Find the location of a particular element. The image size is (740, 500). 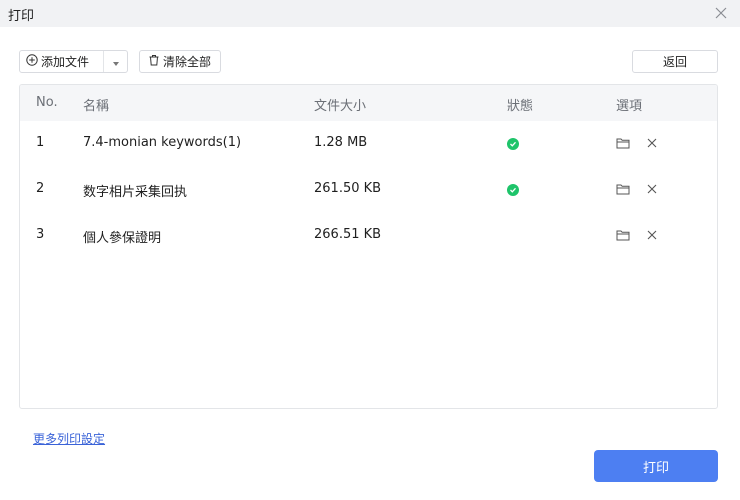

add-file-label: 添加文件 is located at coordinates (65, 62).